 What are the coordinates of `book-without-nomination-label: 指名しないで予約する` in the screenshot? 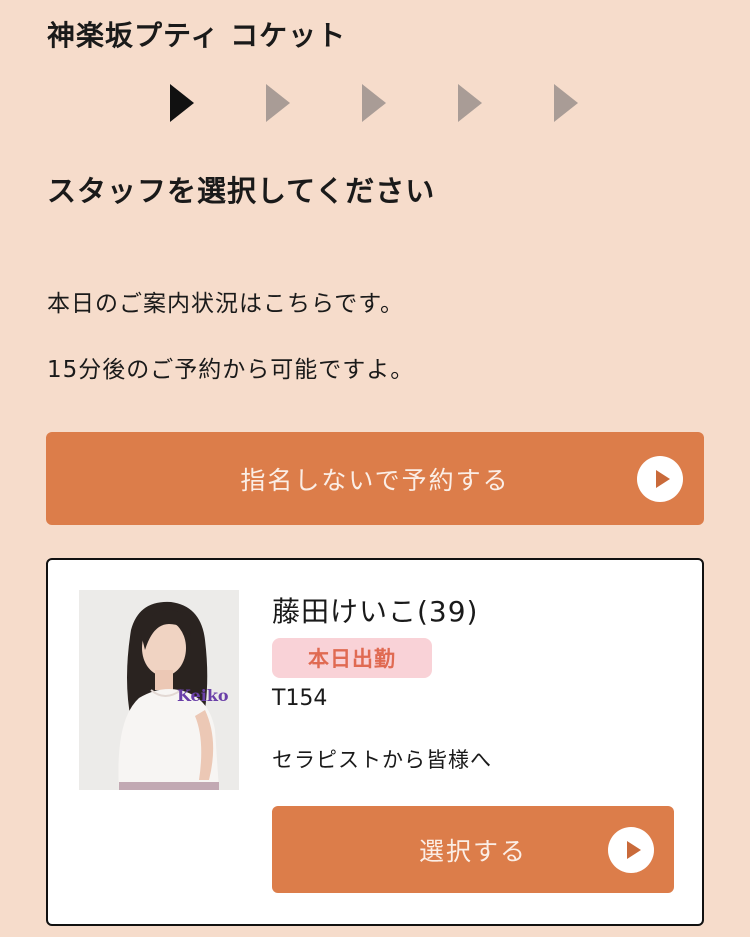 It's located at (375, 480).